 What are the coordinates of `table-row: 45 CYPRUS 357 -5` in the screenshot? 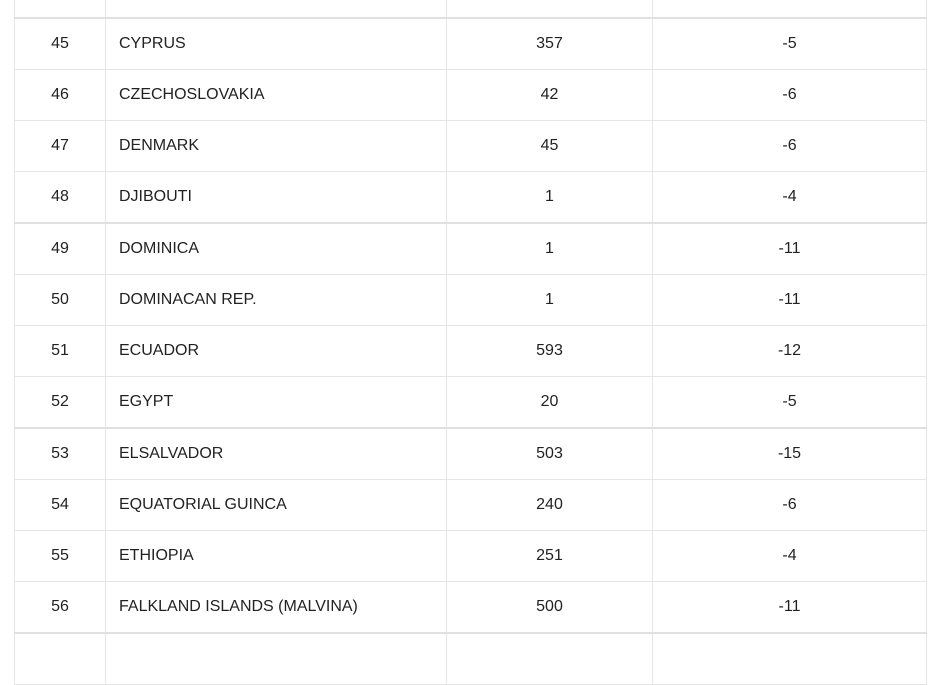 It's located at (470, 43).